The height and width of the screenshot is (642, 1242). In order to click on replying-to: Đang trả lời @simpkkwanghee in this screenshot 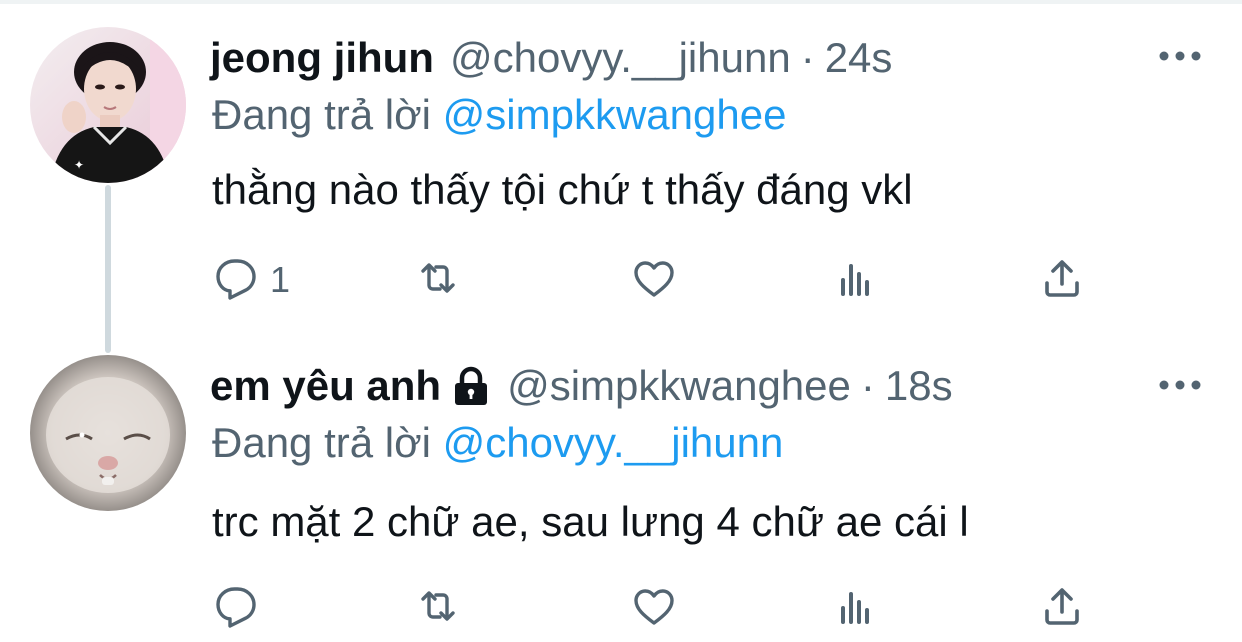, I will do `click(499, 115)`.